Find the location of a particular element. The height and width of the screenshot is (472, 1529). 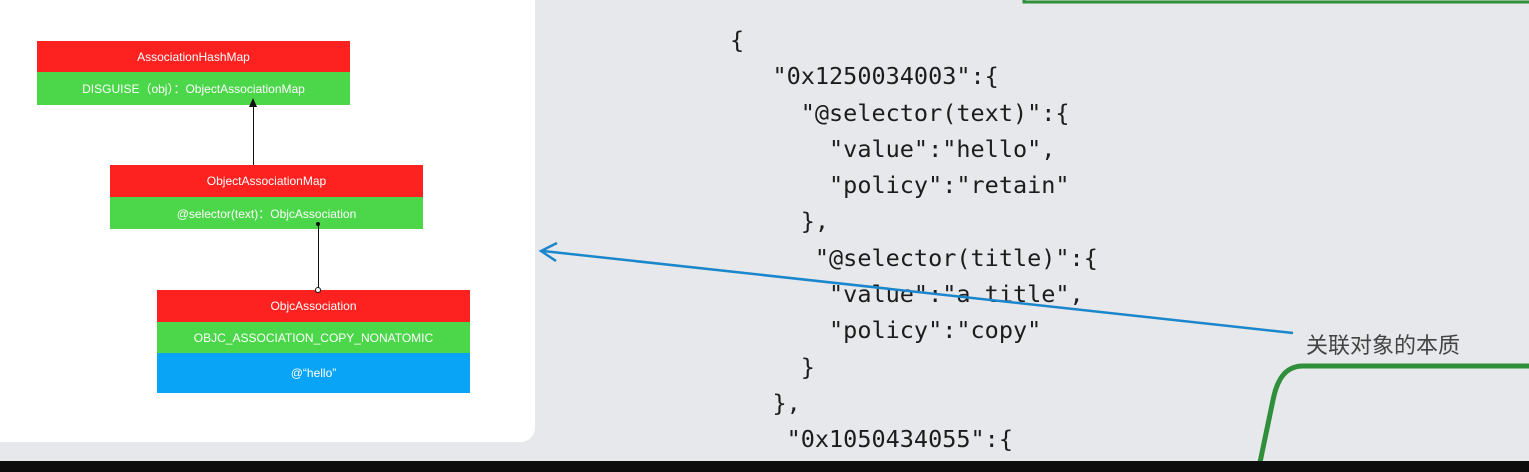

mindmap-branch is located at coordinates (1392, 417).